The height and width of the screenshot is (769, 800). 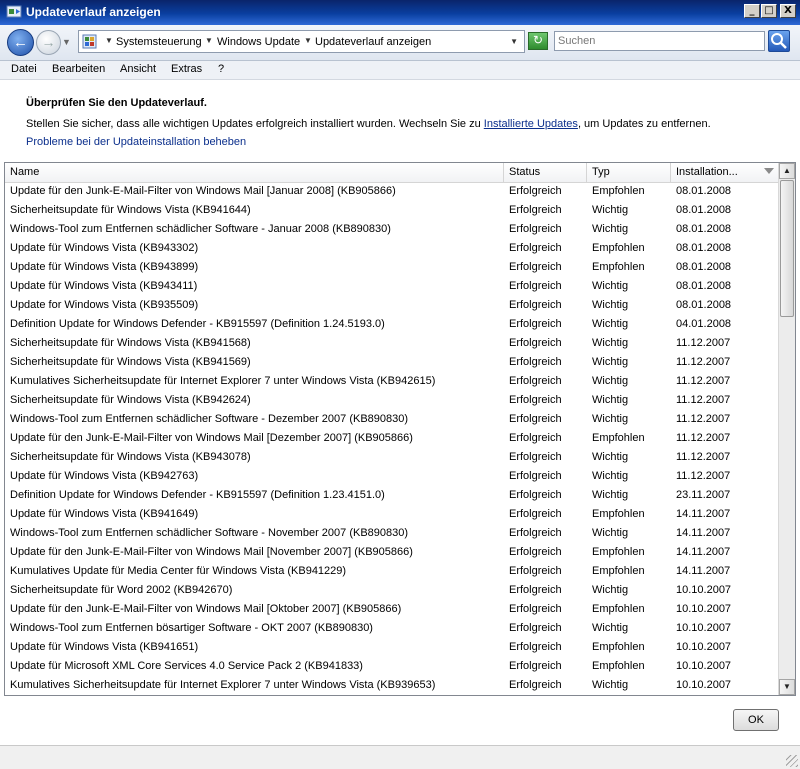 What do you see at coordinates (254, 172) in the screenshot?
I see `column-header-name: Name` at bounding box center [254, 172].